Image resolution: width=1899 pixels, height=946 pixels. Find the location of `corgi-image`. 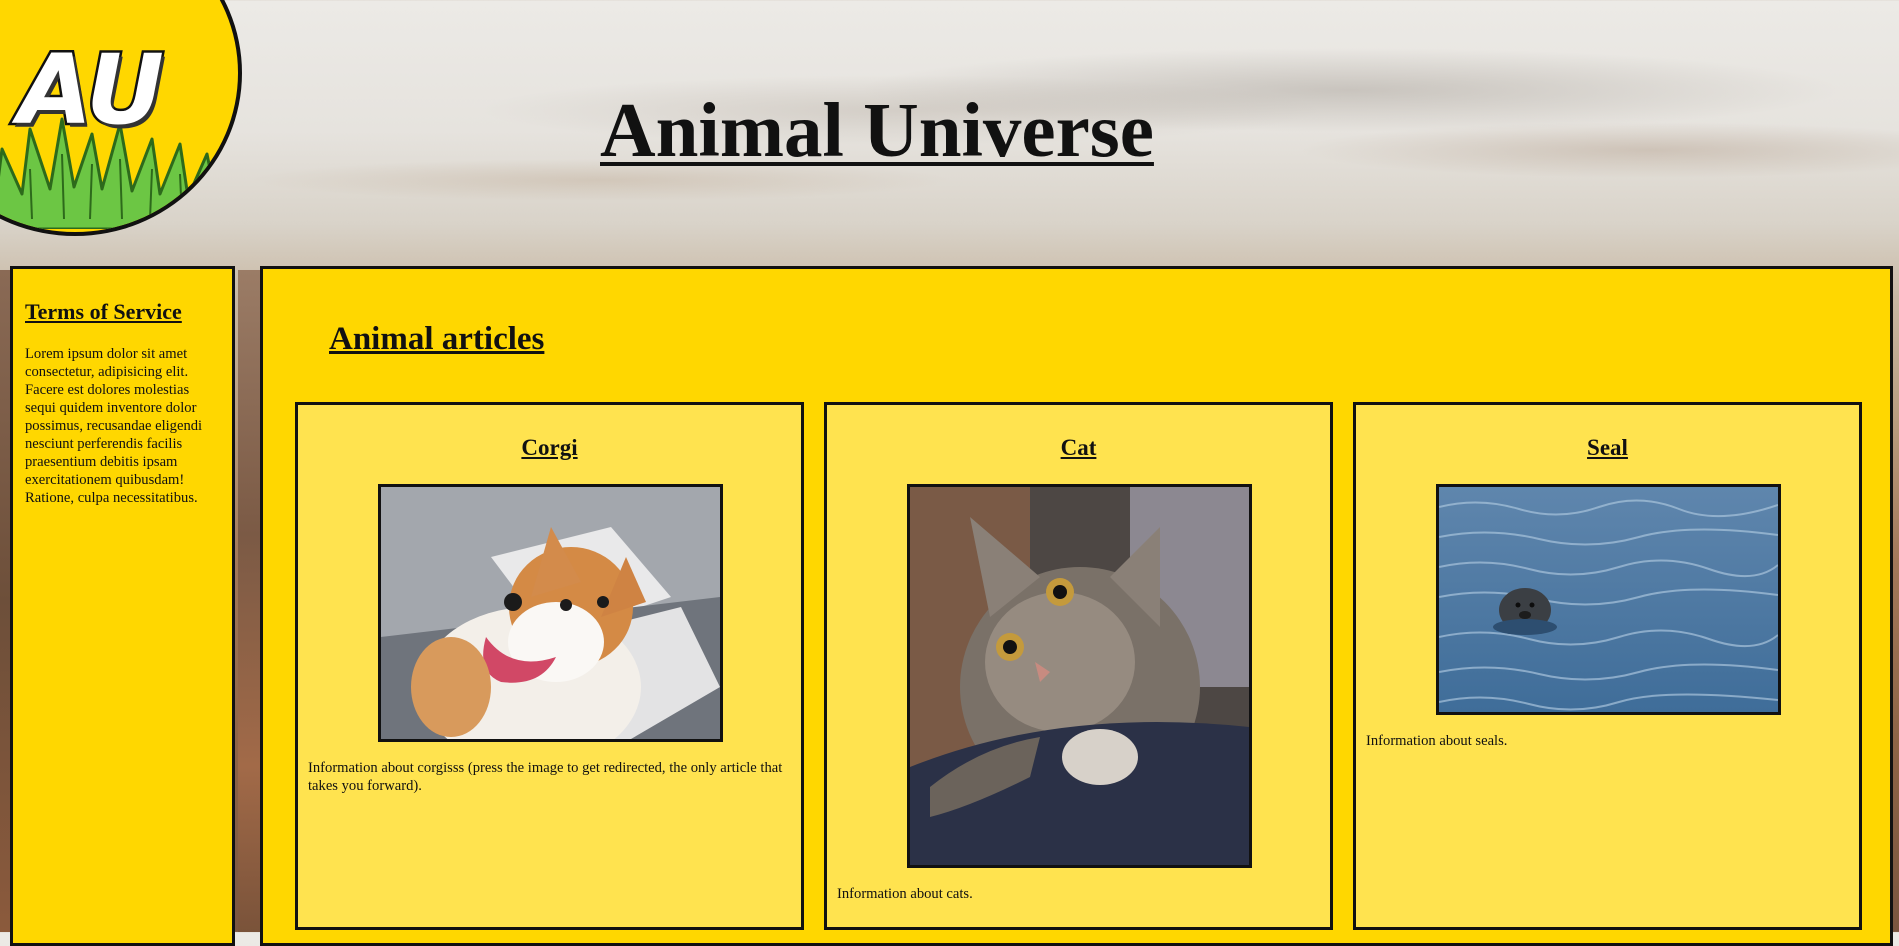

corgi-image is located at coordinates (550, 613).